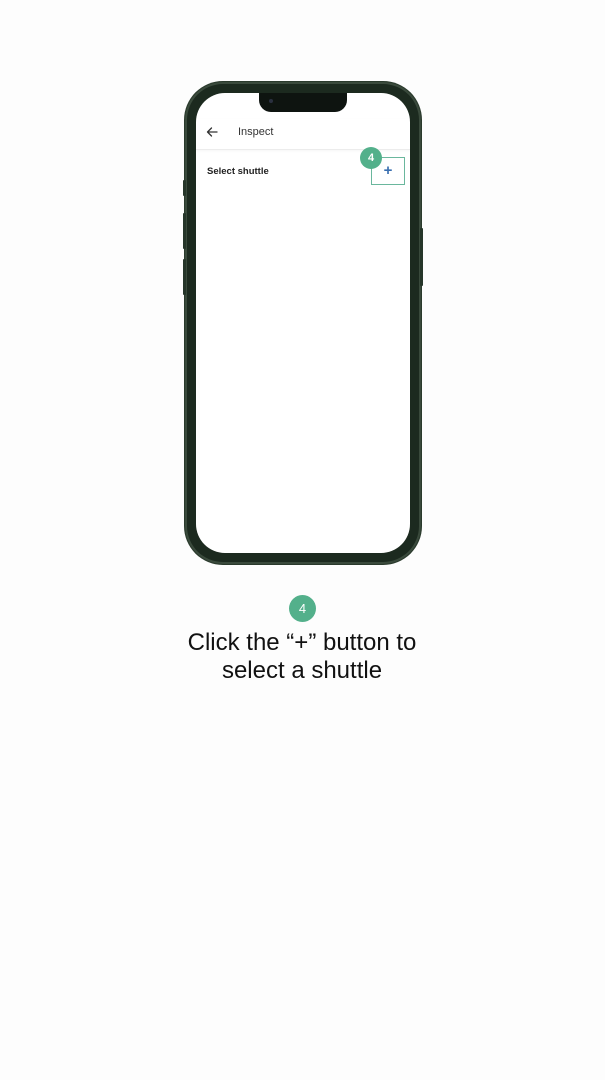  What do you see at coordinates (302, 642) in the screenshot?
I see `caption-line-1: Click the “+” button to` at bounding box center [302, 642].